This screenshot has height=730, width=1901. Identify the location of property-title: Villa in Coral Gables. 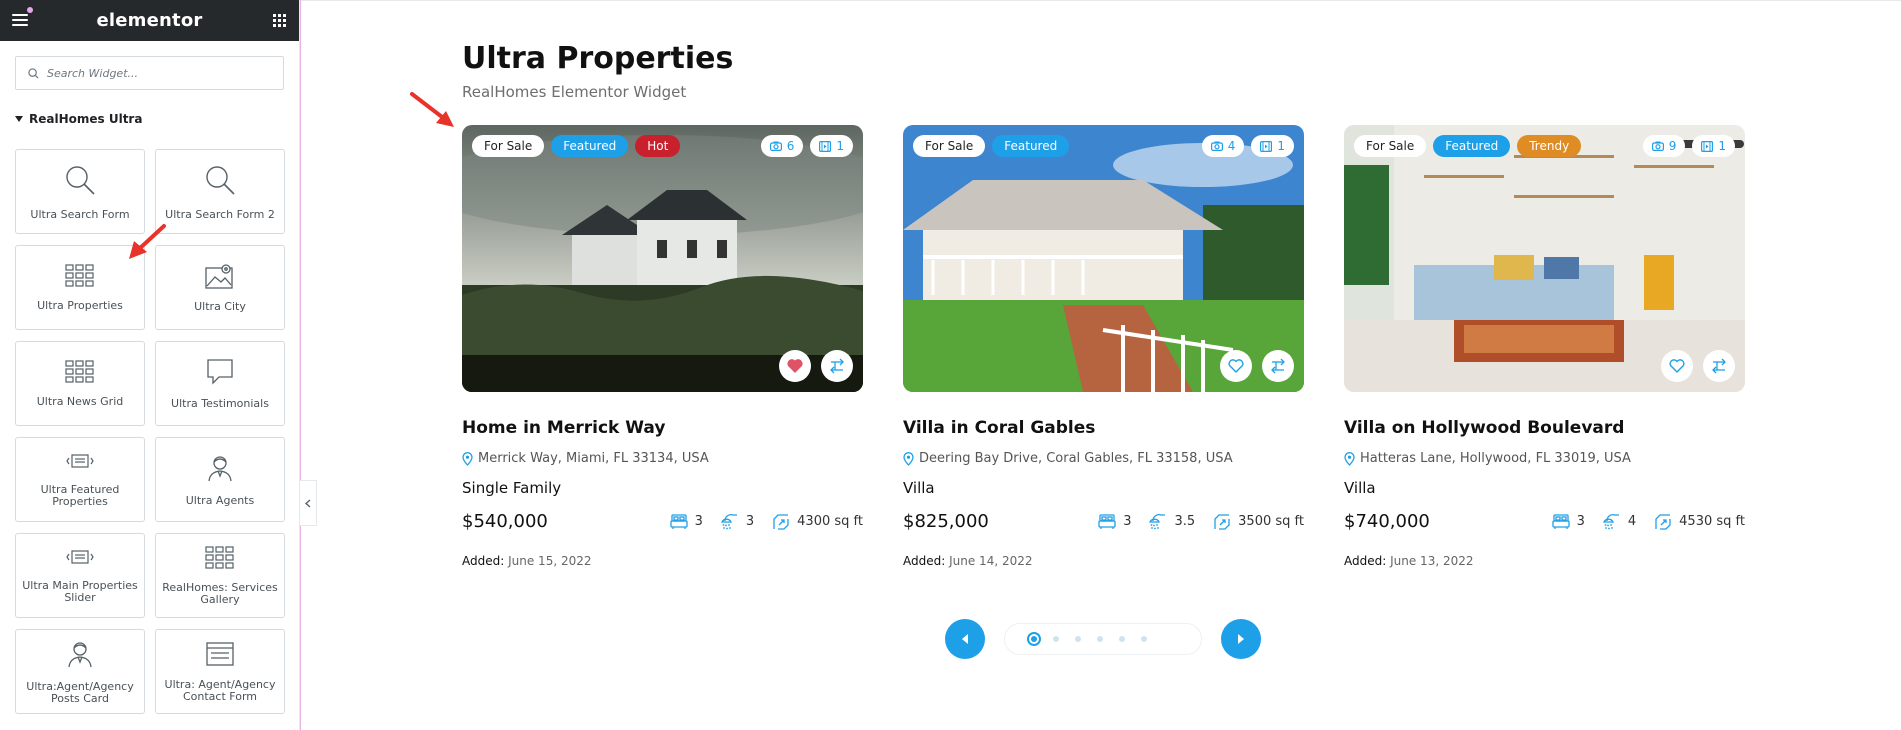
(1103, 428).